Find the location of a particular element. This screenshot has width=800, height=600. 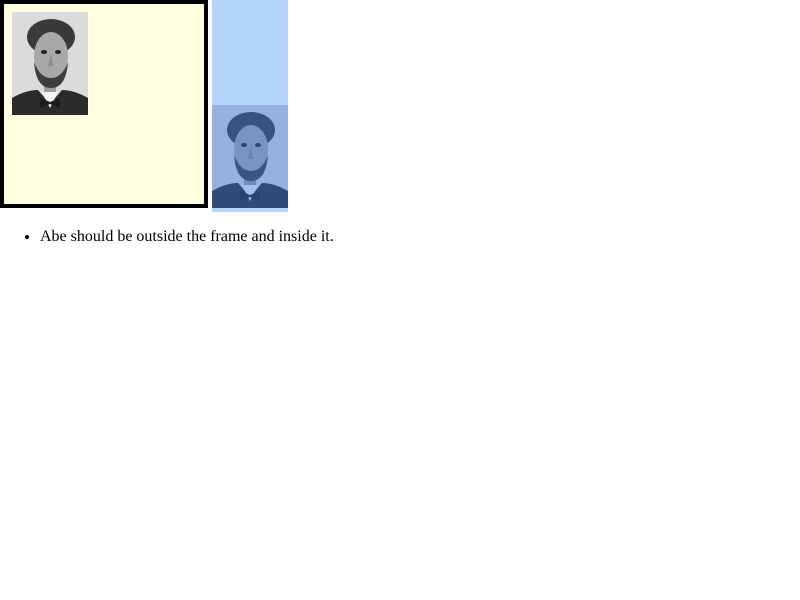

frame is located at coordinates (104, 104).